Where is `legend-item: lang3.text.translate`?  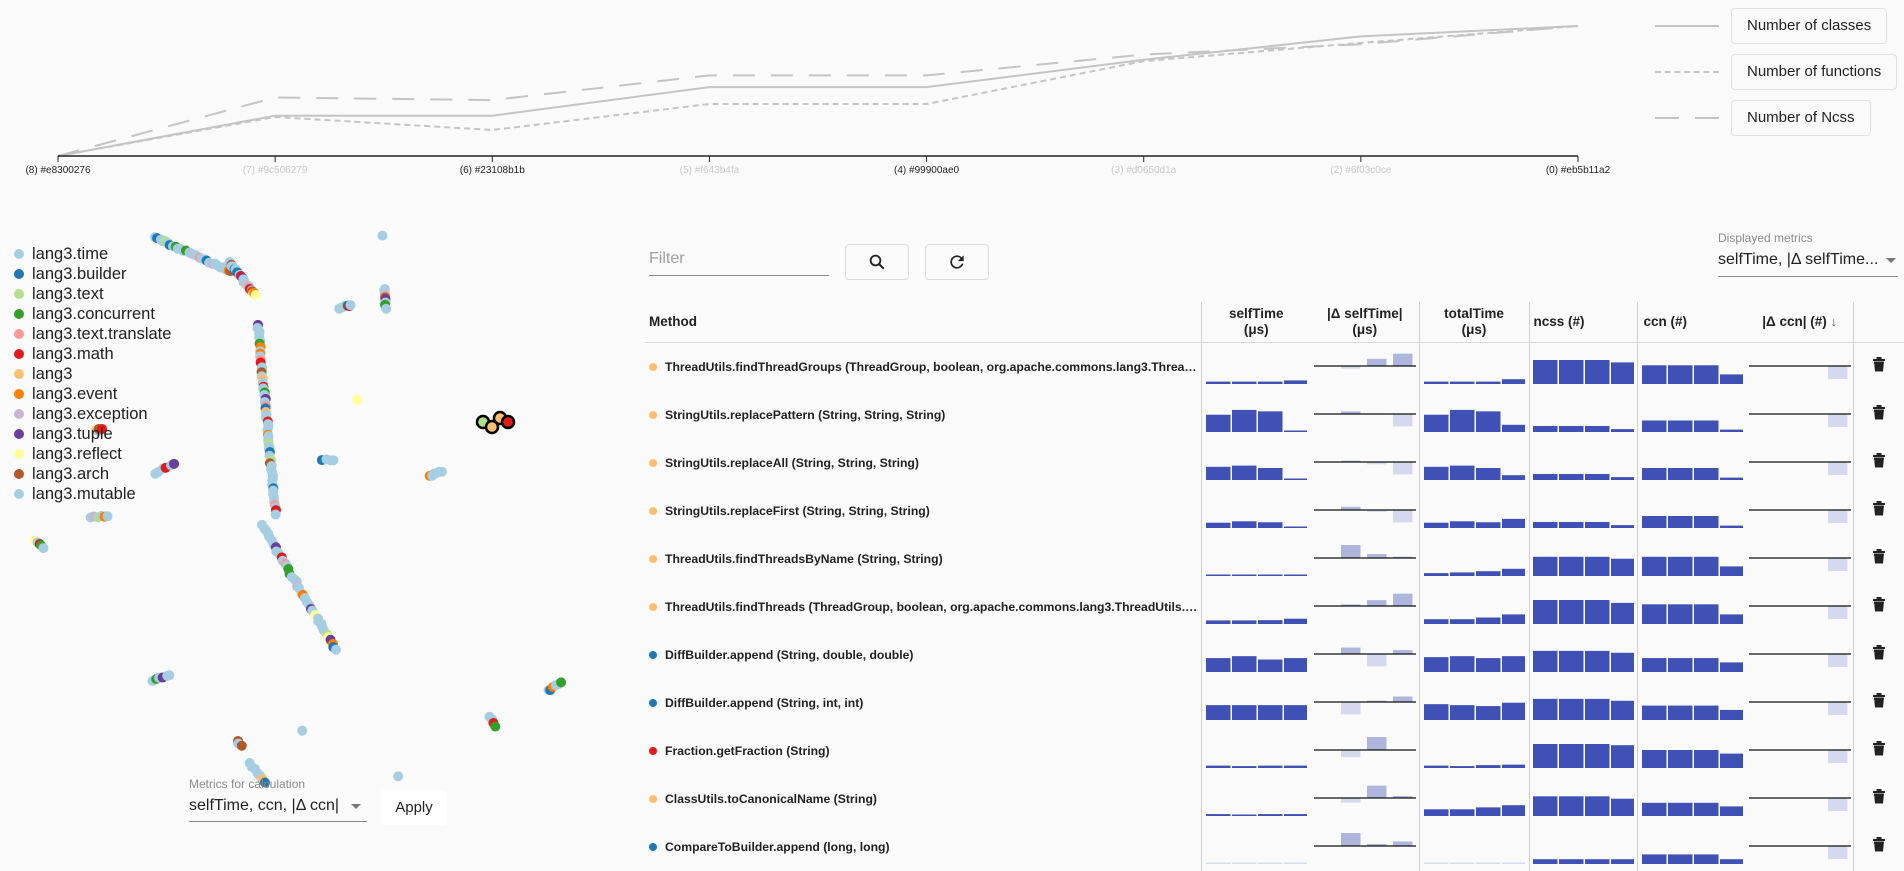
legend-item: lang3.text.translate is located at coordinates (92, 334).